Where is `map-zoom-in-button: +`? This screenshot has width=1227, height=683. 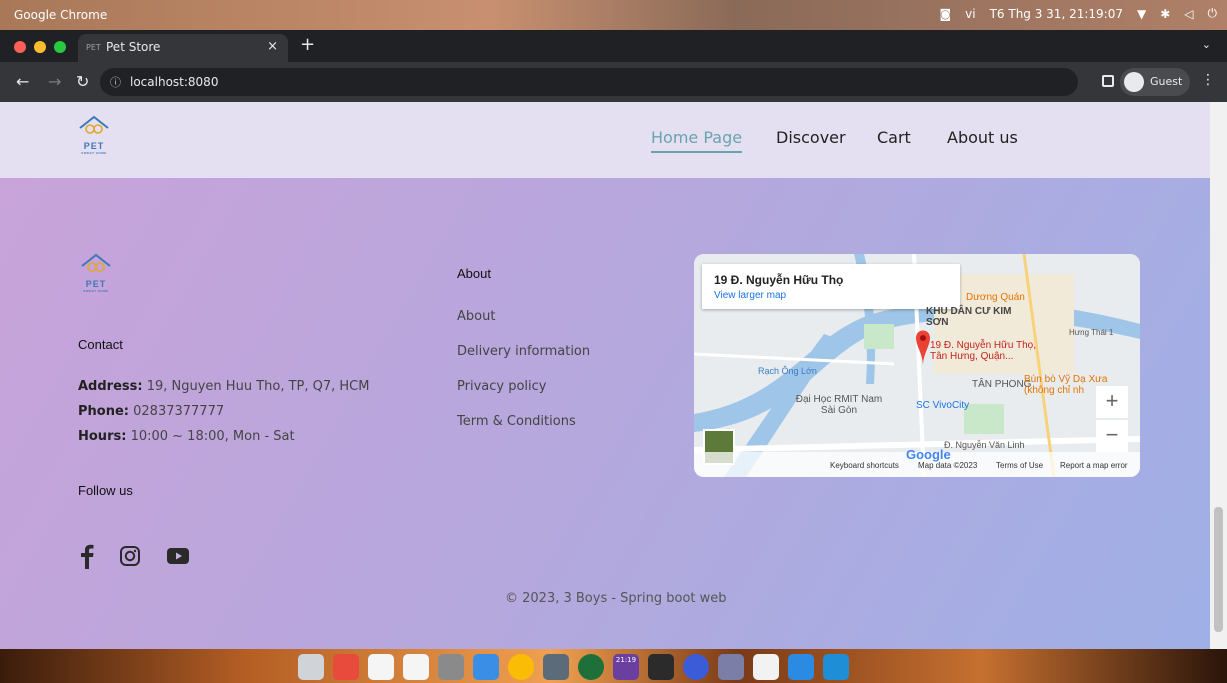
map-zoom-in-button: + is located at coordinates (1112, 402).